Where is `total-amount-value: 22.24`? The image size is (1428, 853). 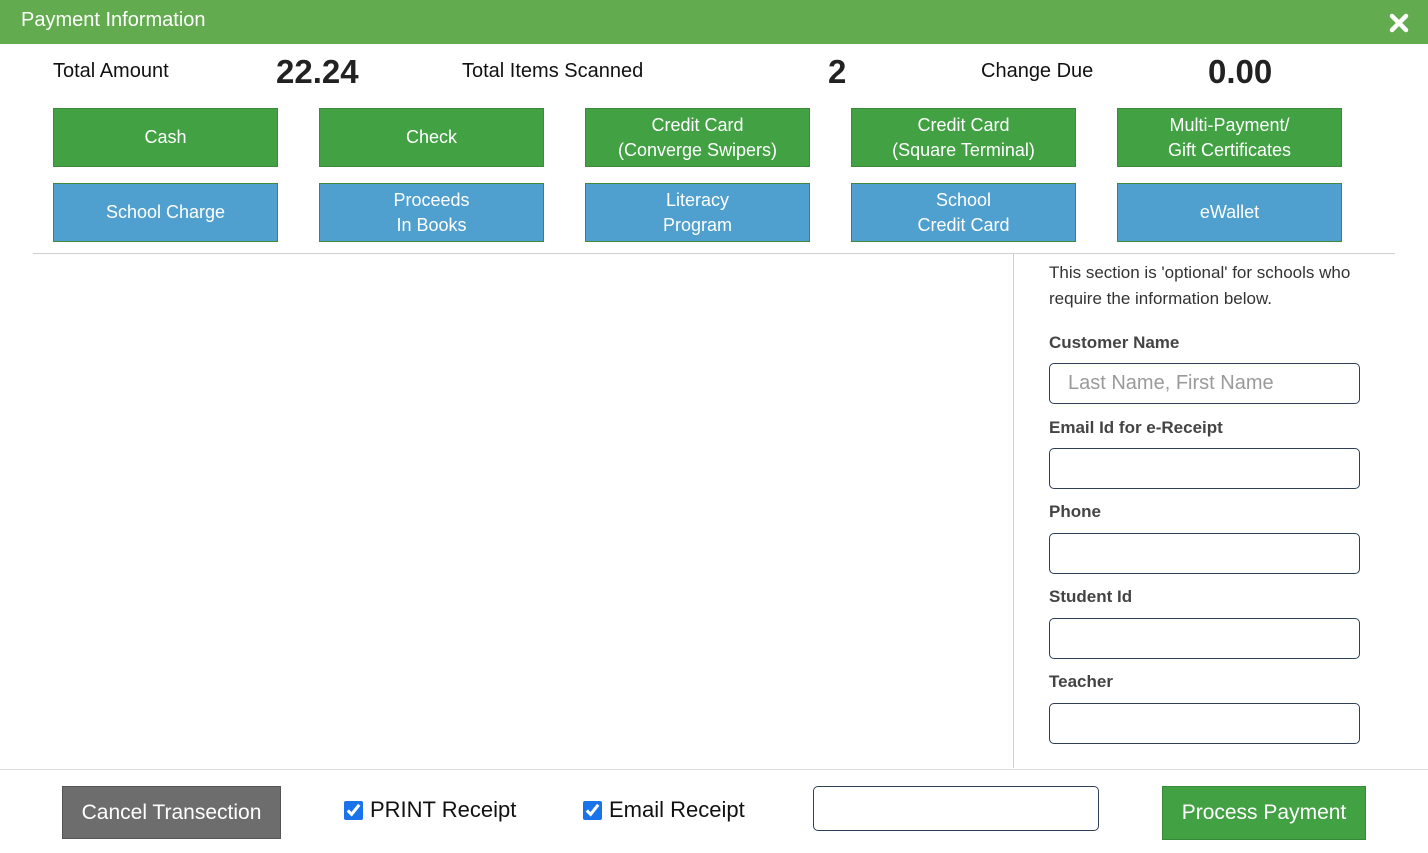 total-amount-value: 22.24 is located at coordinates (317, 71).